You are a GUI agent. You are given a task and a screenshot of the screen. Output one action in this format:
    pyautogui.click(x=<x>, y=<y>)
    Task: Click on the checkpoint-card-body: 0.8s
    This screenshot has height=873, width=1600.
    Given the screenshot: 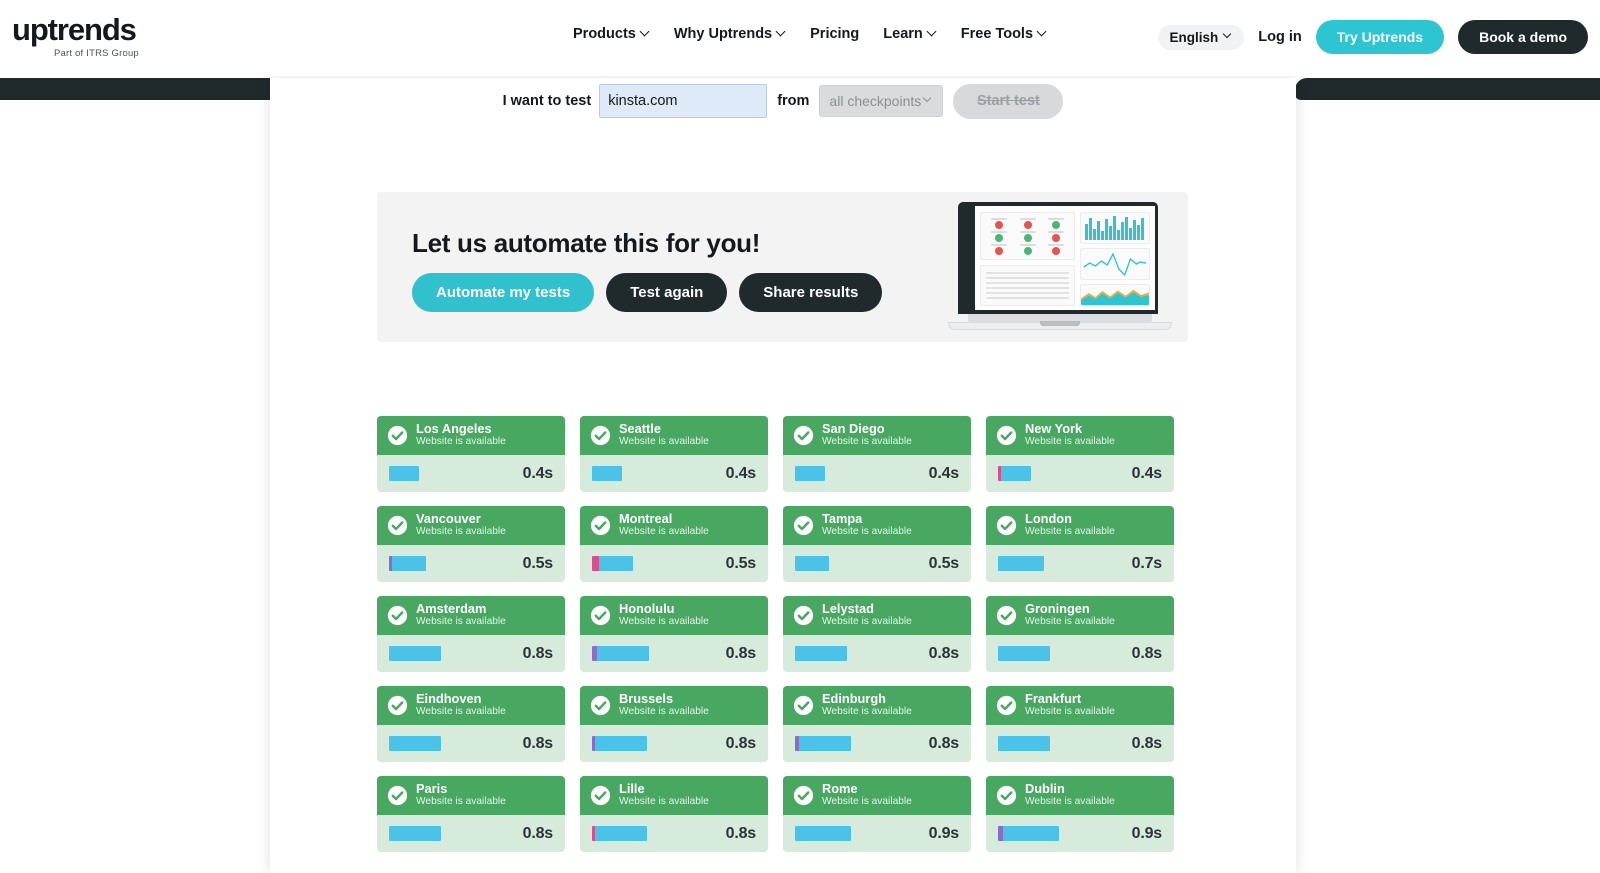 What is the action you would take?
    pyautogui.click(x=471, y=743)
    